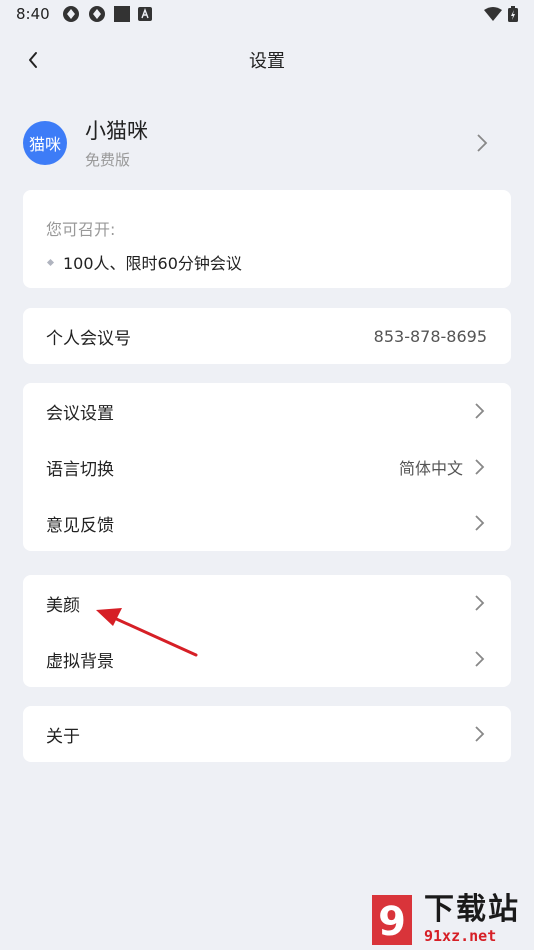 The width and height of the screenshot is (534, 950). I want to click on row-label: 美颜, so click(63, 605).